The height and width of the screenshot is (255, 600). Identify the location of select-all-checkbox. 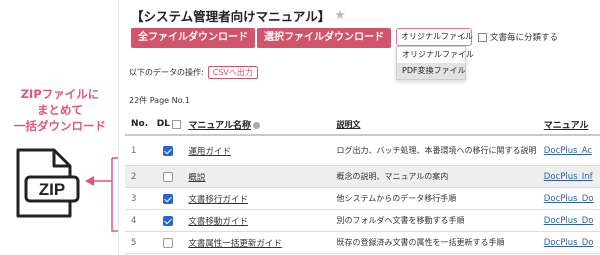
(176, 124).